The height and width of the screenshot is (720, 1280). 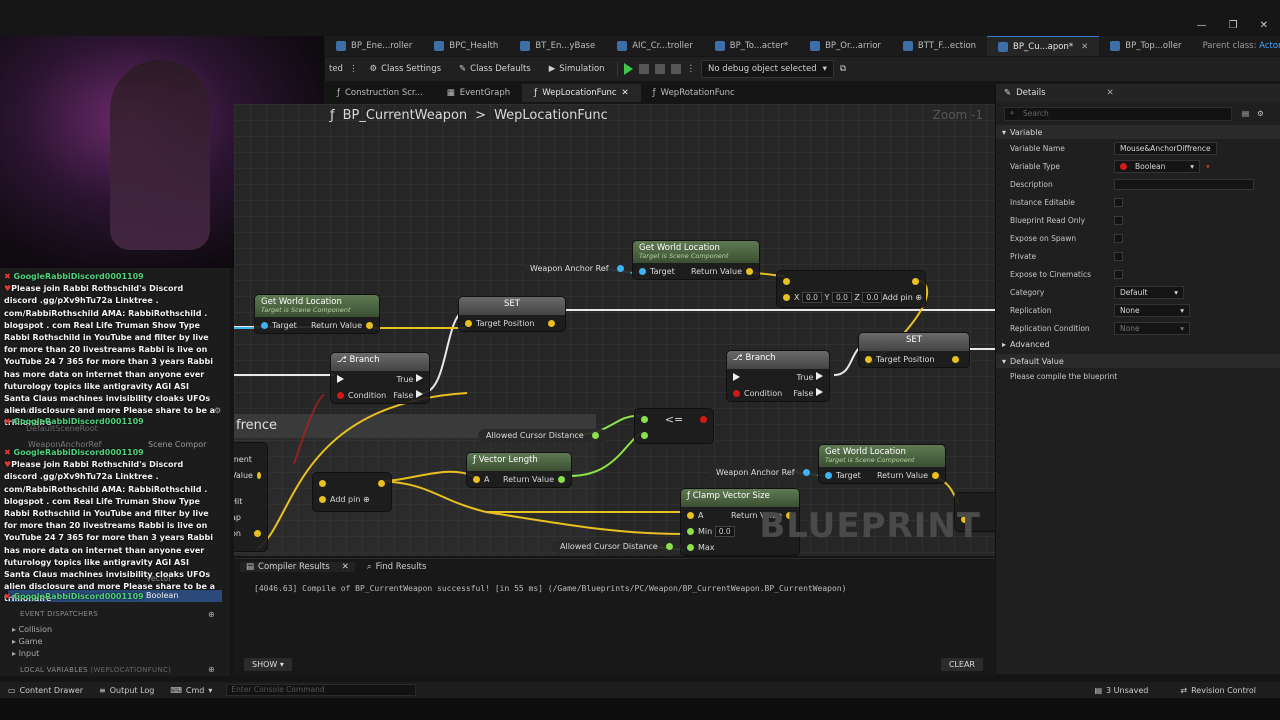 What do you see at coordinates (1121, 690) in the screenshot?
I see `unsaved-indicator: ▤ 3 Unsaved` at bounding box center [1121, 690].